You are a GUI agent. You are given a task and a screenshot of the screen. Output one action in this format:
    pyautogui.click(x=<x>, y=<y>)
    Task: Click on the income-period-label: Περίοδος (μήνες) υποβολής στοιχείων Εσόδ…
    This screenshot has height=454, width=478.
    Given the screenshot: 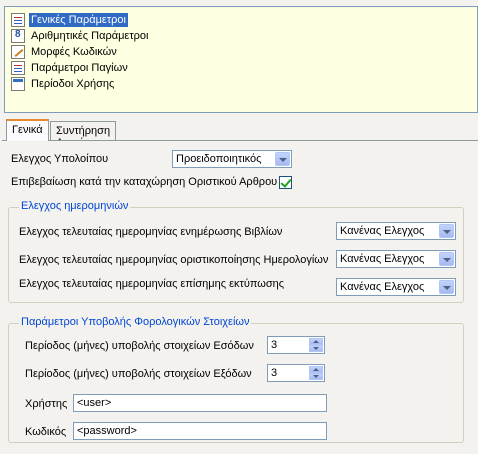 What is the action you would take?
    pyautogui.click(x=139, y=346)
    